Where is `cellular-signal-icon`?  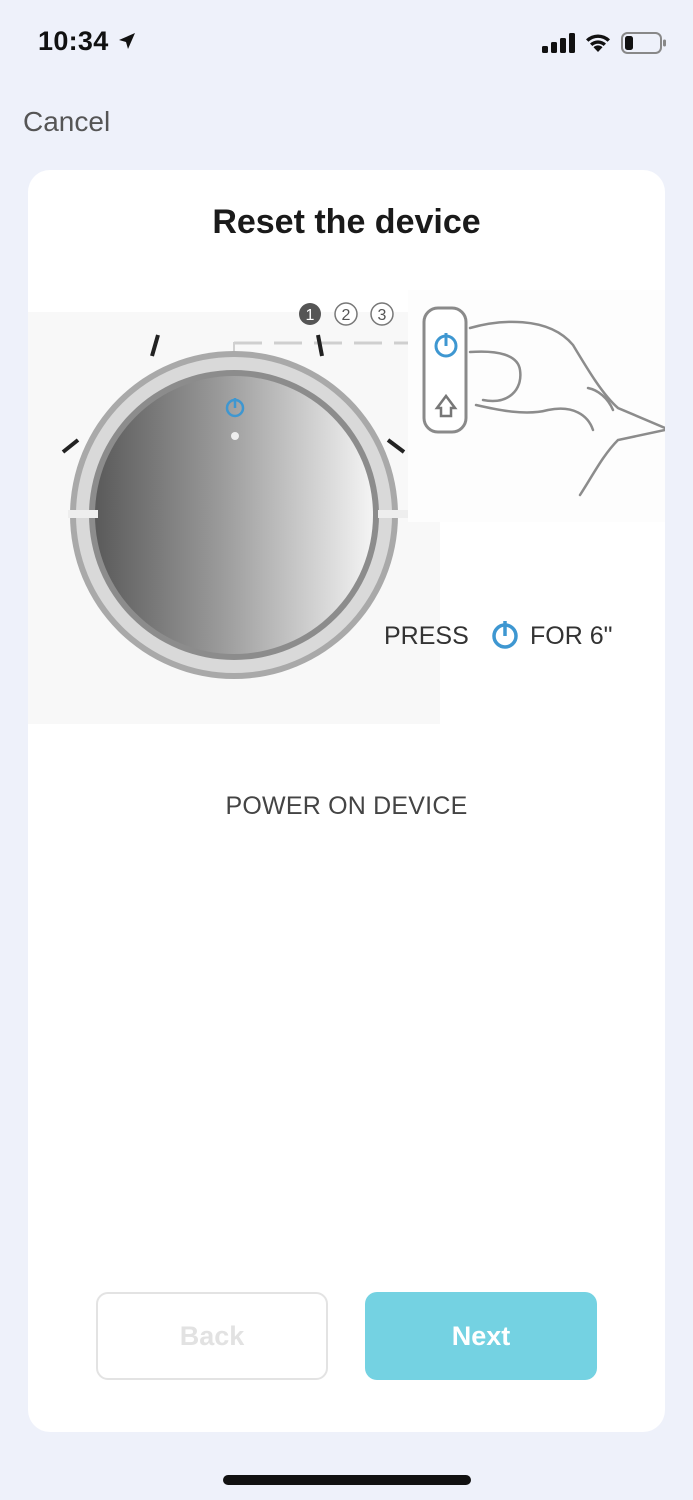
cellular-signal-icon is located at coordinates (558, 43).